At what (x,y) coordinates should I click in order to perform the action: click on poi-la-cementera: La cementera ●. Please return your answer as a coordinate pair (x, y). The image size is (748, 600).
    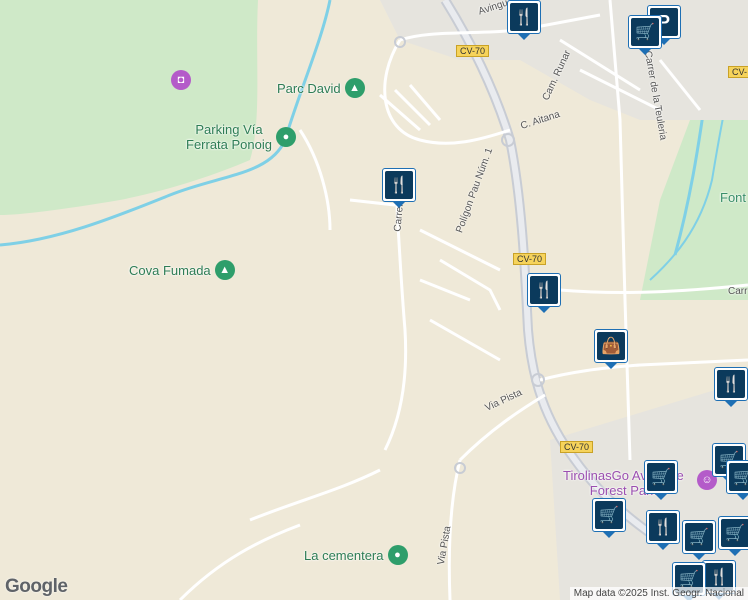
    Looking at the image, I should click on (356, 555).